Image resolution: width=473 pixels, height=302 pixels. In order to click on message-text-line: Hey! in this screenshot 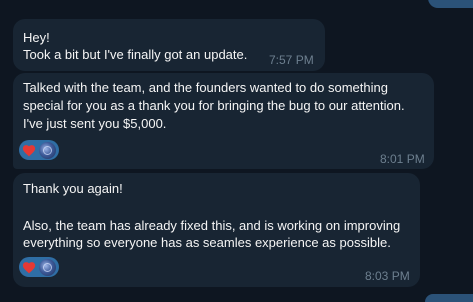, I will do `click(36, 37)`.